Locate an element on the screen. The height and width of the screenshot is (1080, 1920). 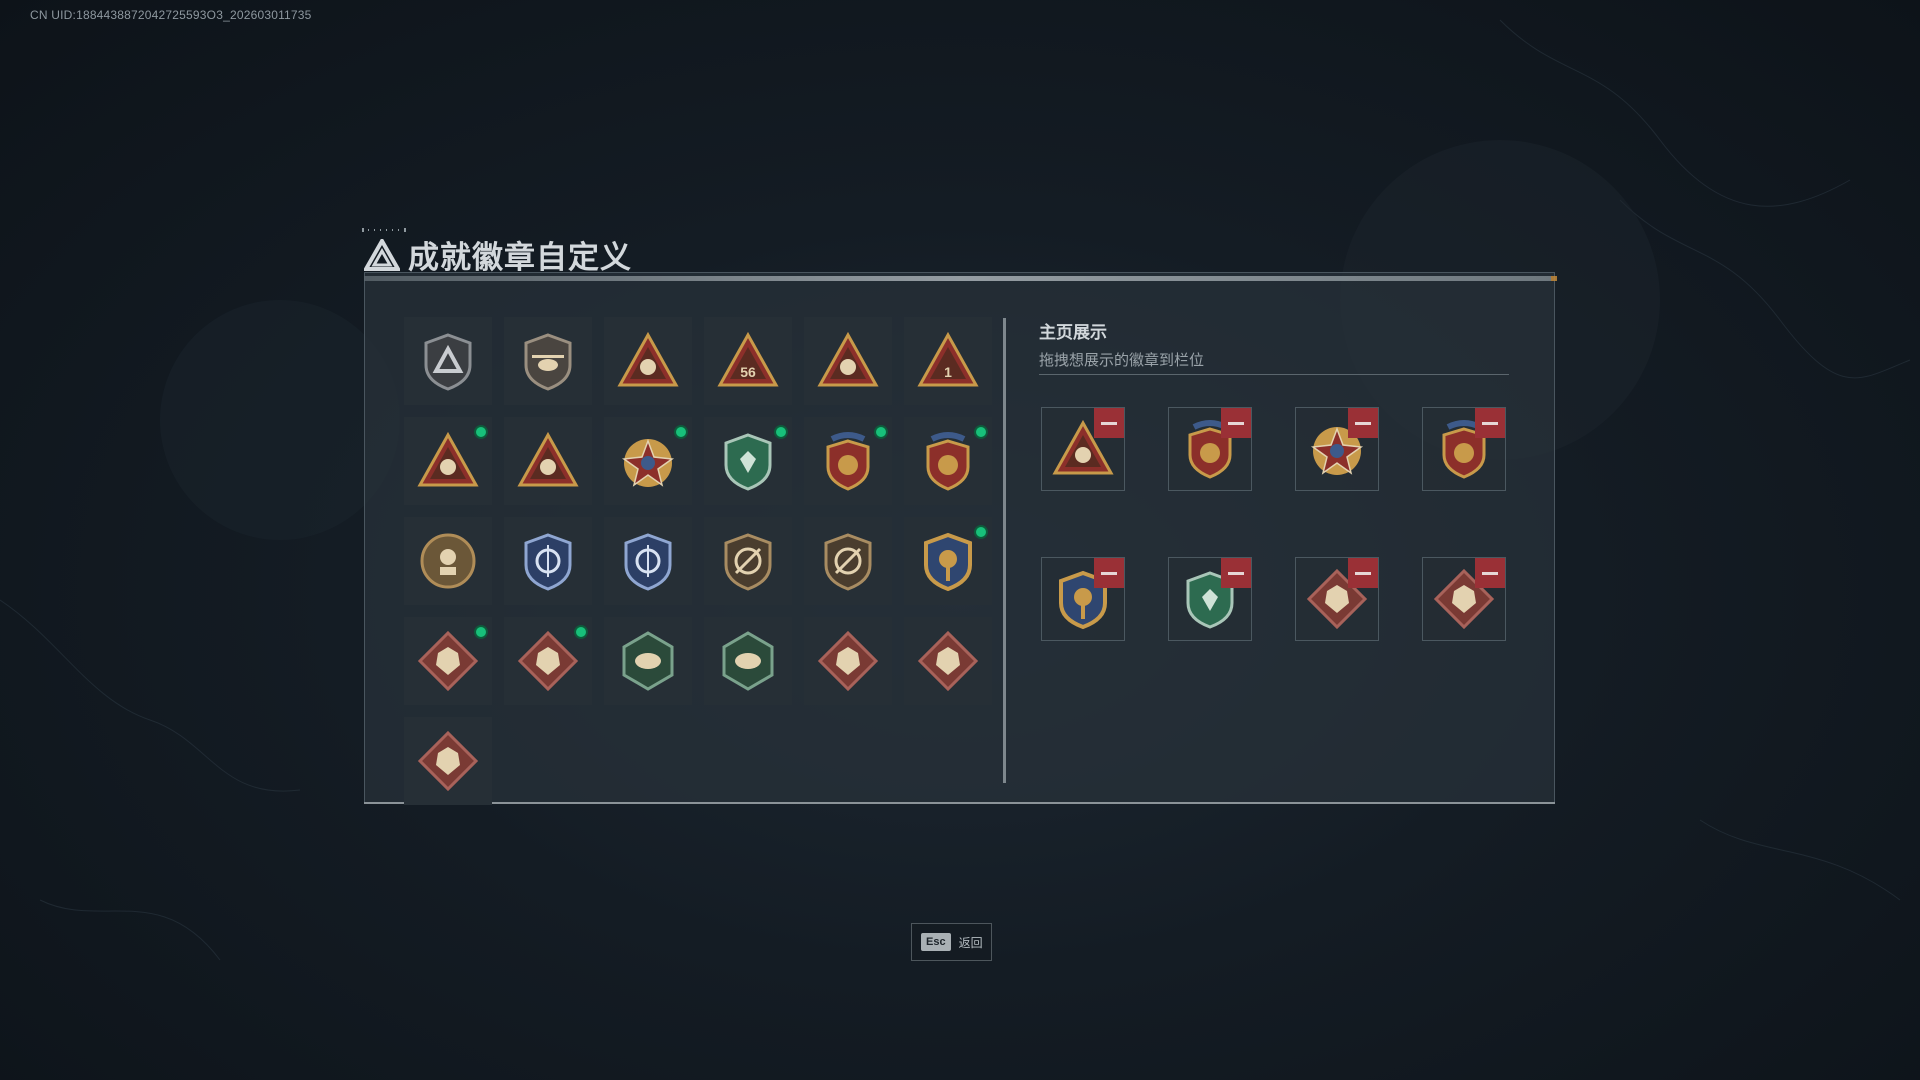
dragon-diamond-icon is located at coordinates (848, 661).